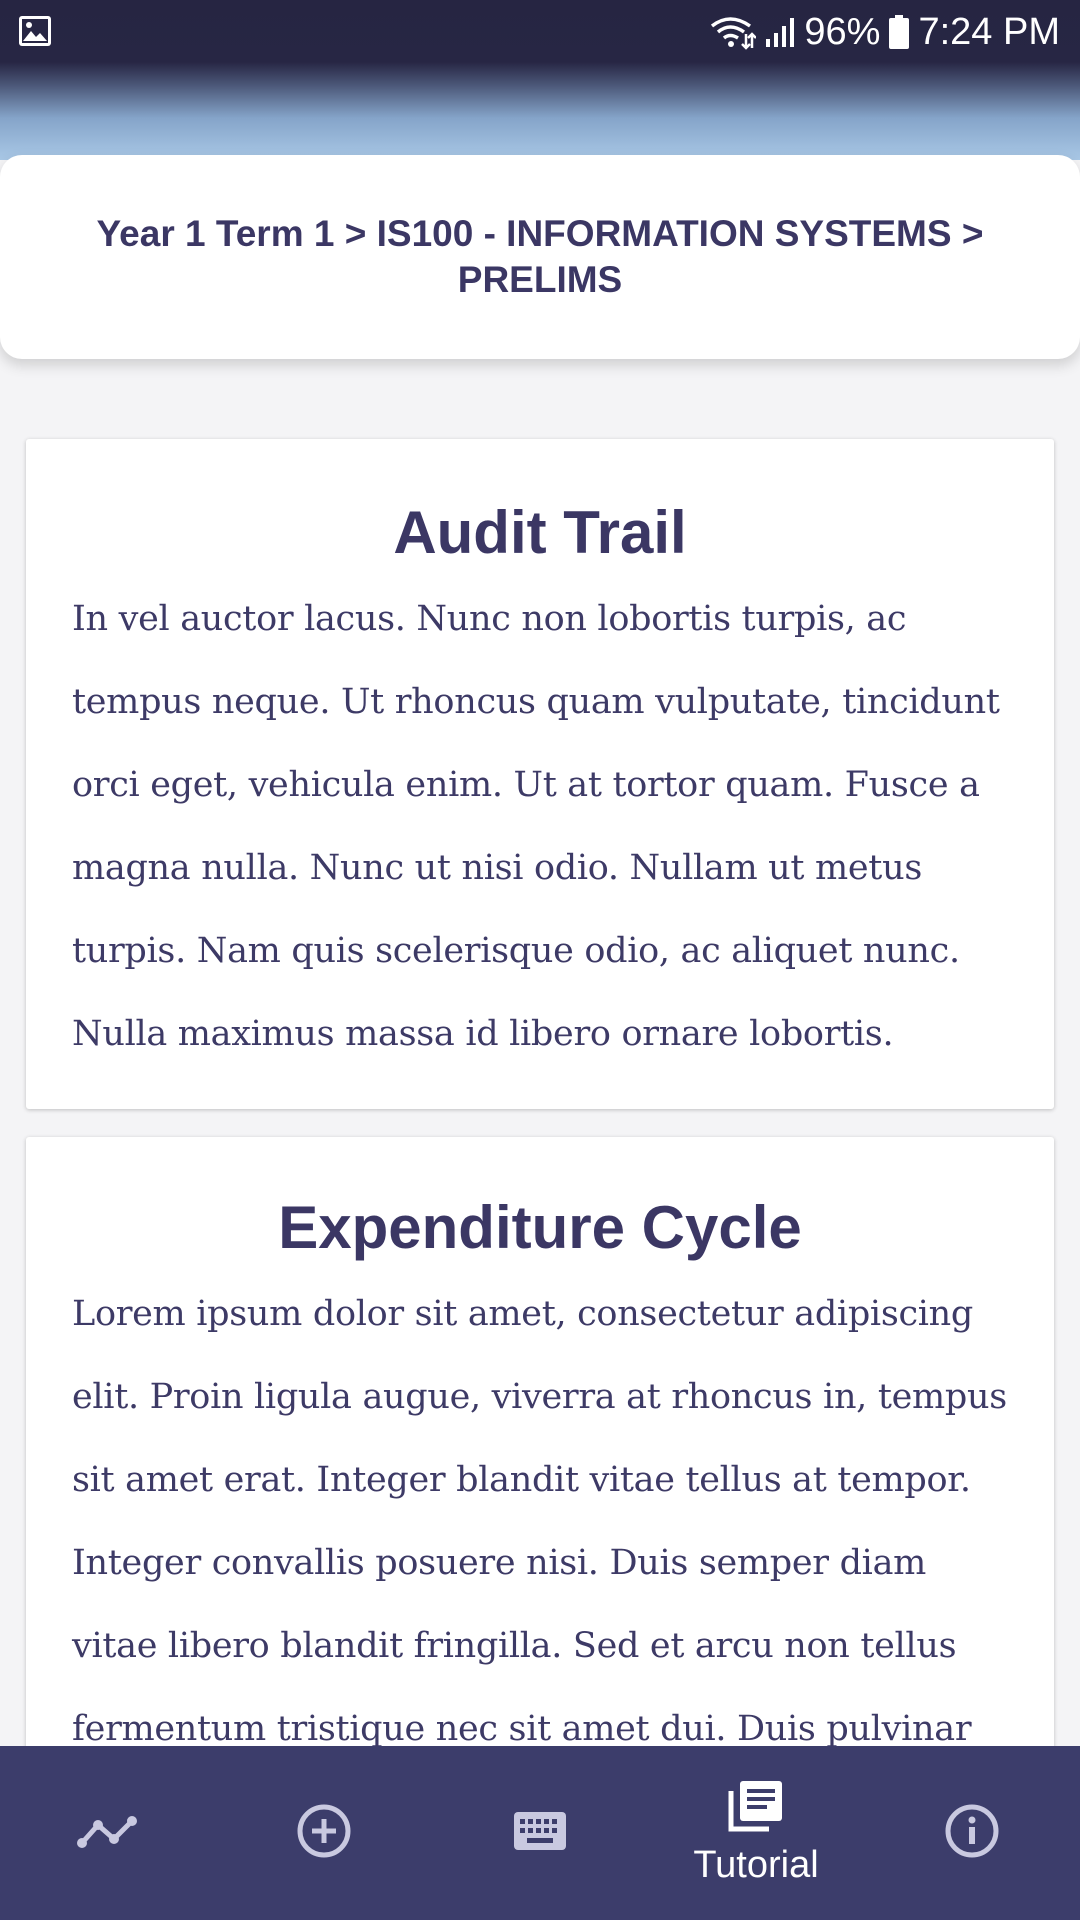  What do you see at coordinates (540, 532) in the screenshot?
I see `topic-title: Audit Trail` at bounding box center [540, 532].